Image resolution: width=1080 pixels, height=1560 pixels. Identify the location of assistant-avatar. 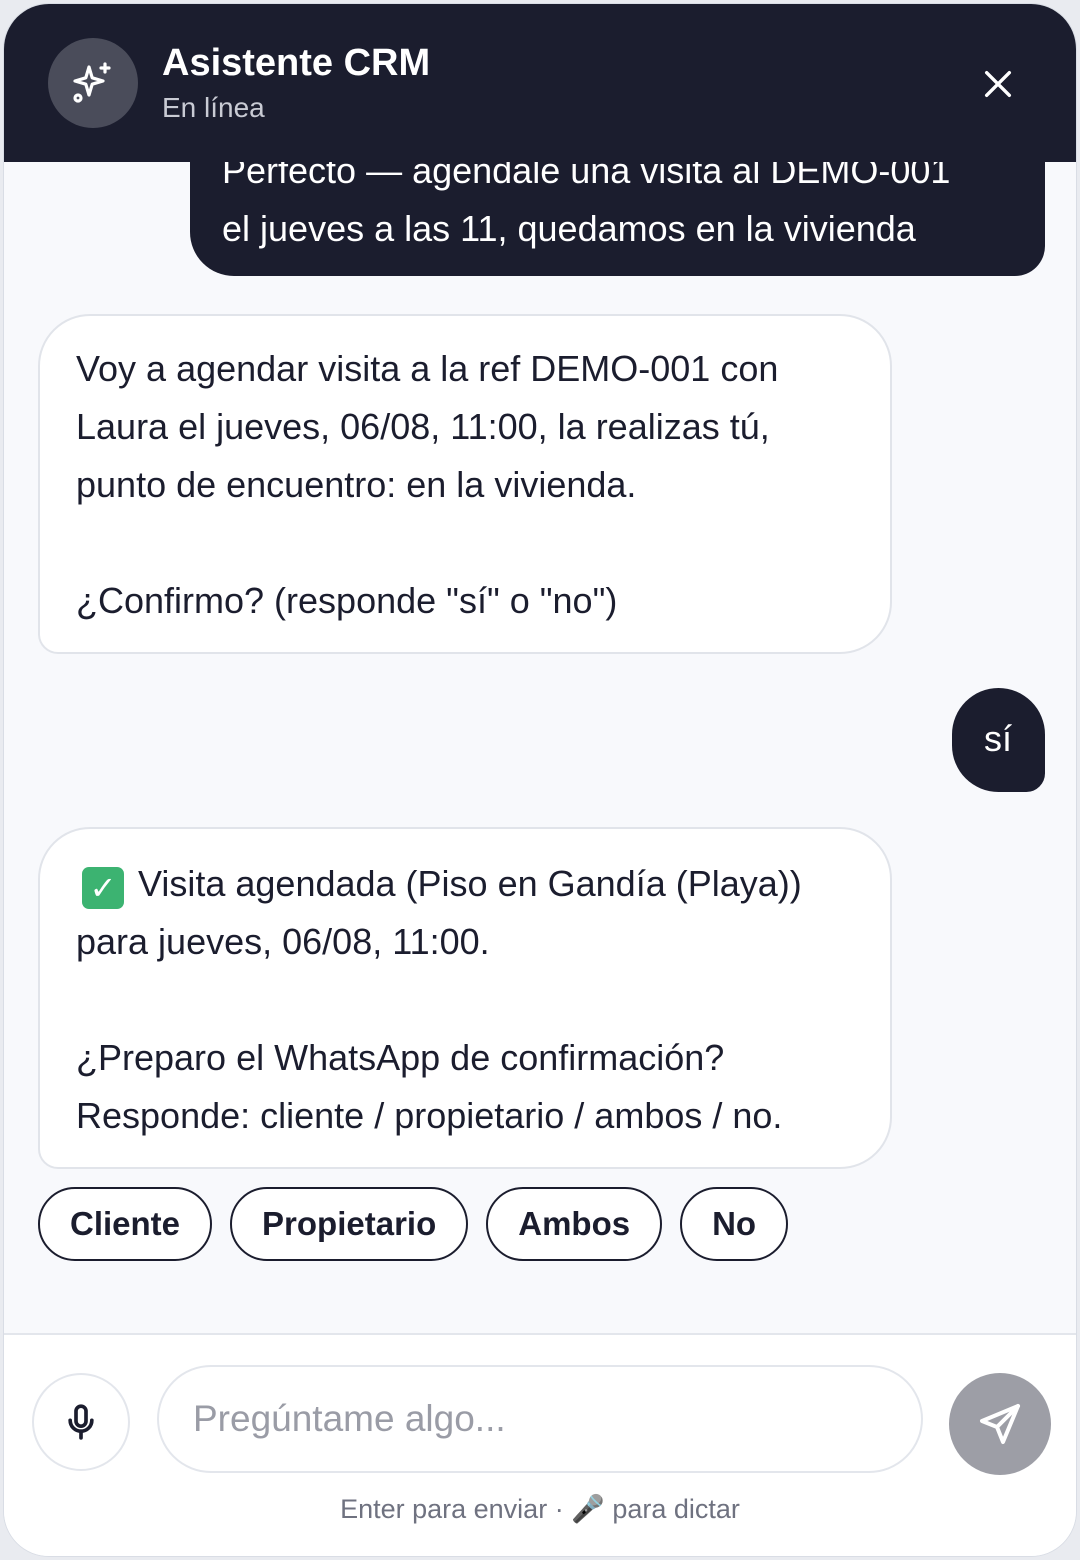
(93, 83).